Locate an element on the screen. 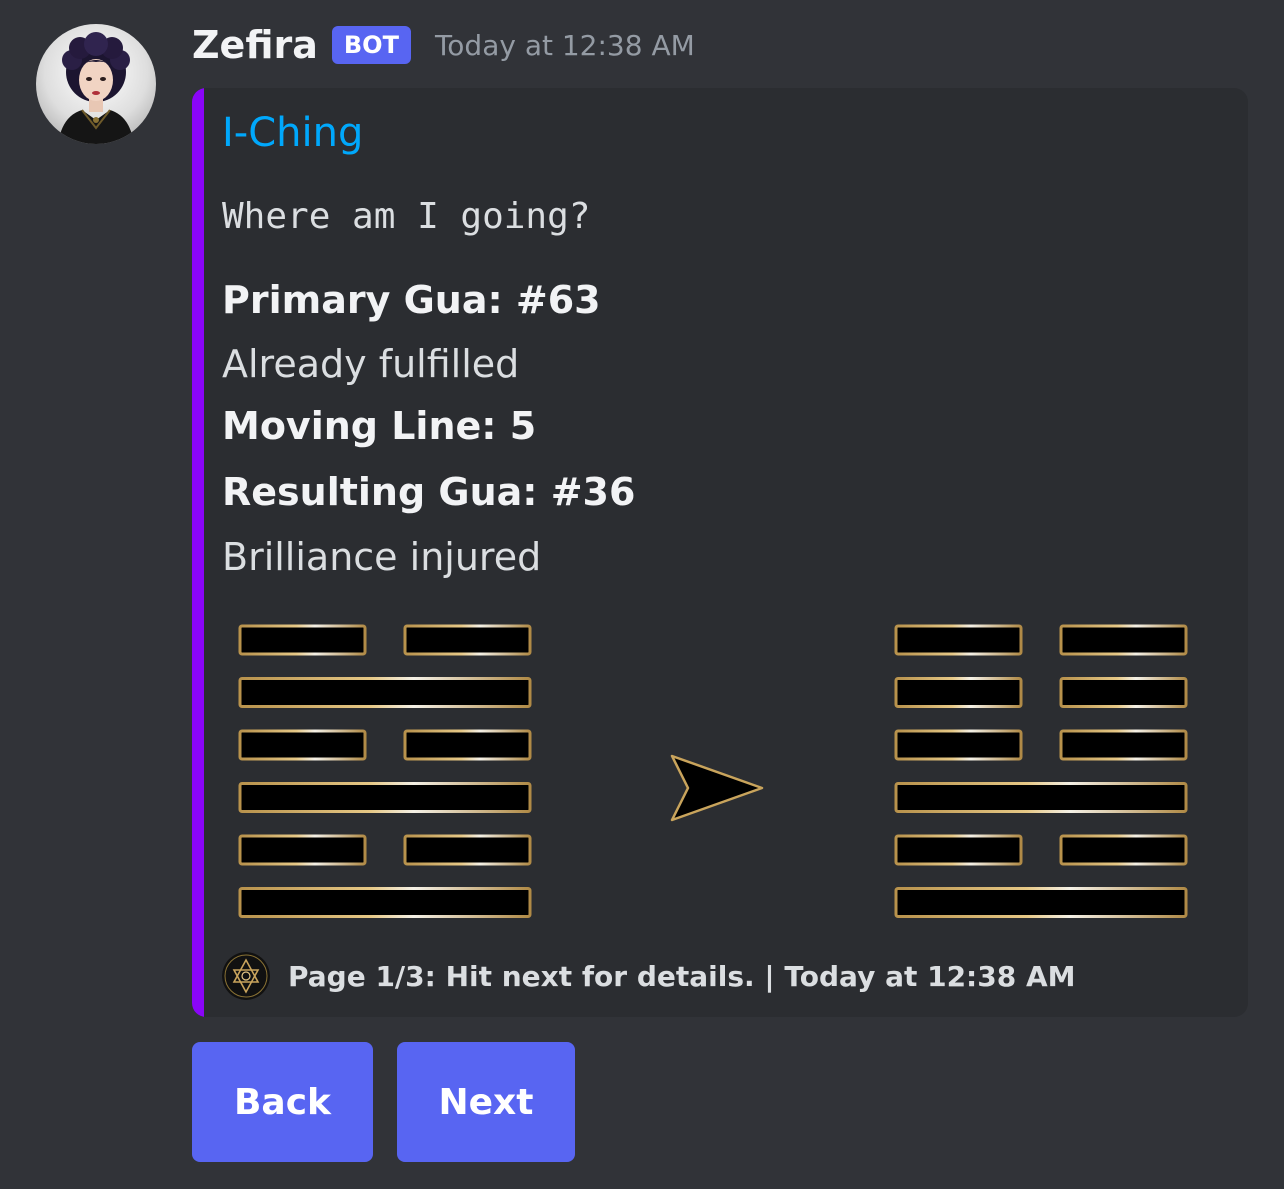  embed-title: I-Ching is located at coordinates (292, 133).